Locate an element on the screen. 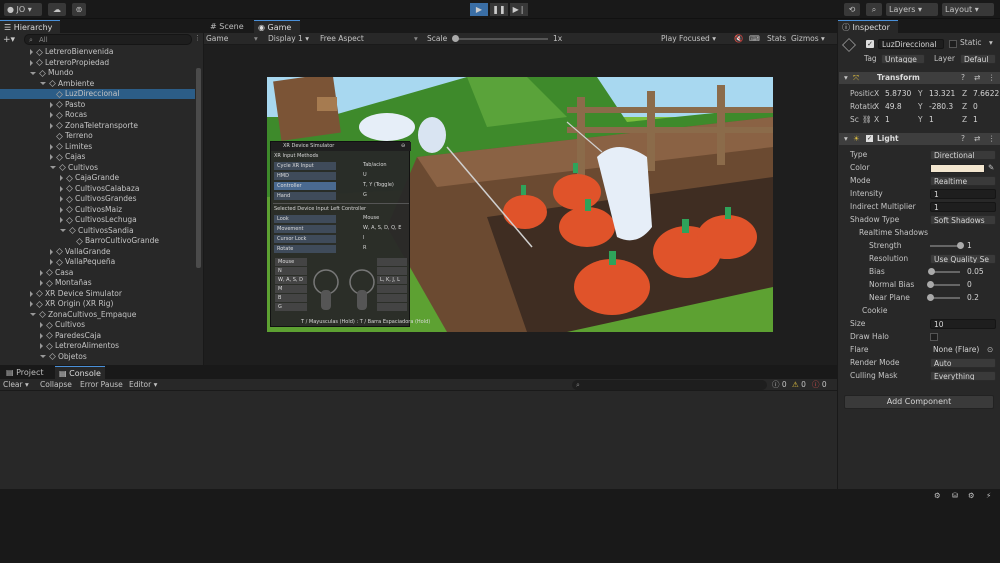 This screenshot has width=1000, height=563. hierarchy-item: LetreroAlimentos is located at coordinates (97, 346).